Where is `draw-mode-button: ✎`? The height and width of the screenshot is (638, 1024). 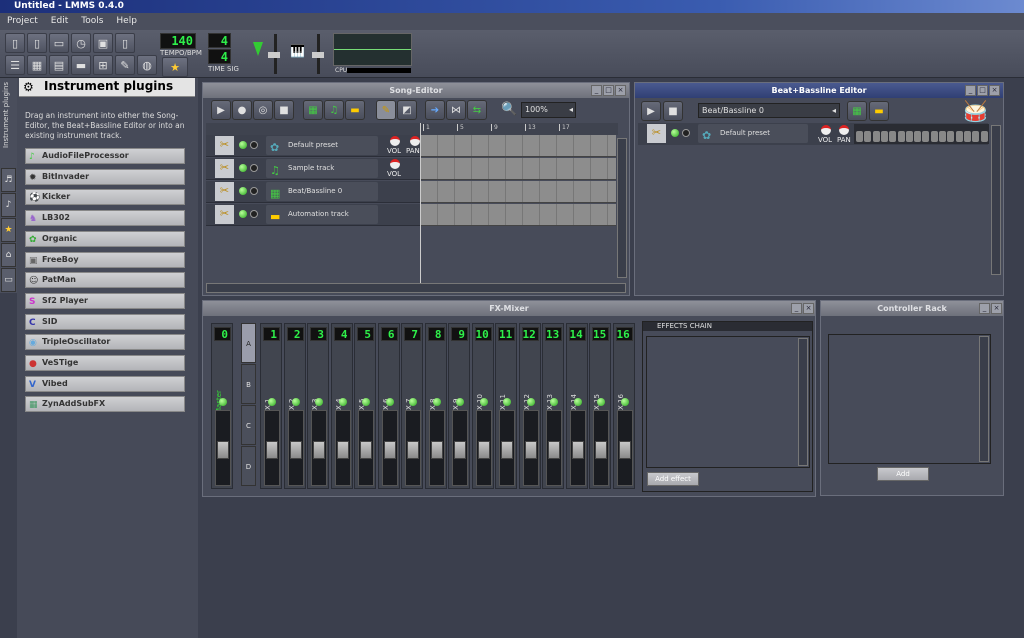
draw-mode-button: ✎ is located at coordinates (386, 110).